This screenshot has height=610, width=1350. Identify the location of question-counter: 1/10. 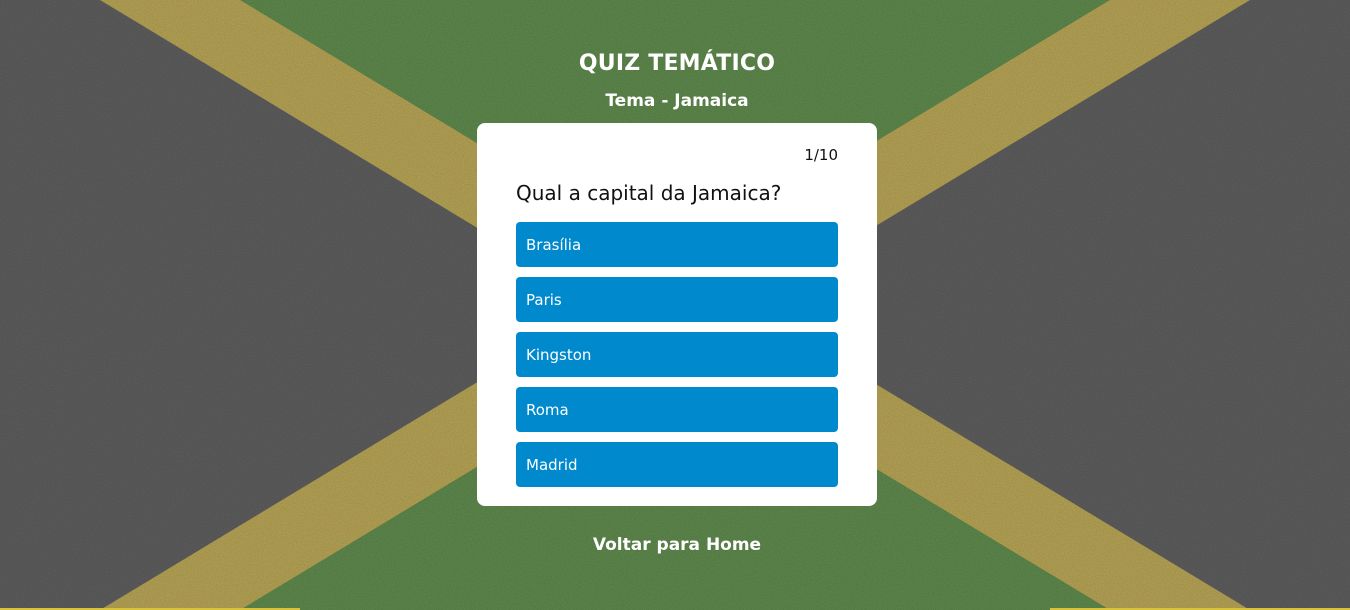
(821, 155).